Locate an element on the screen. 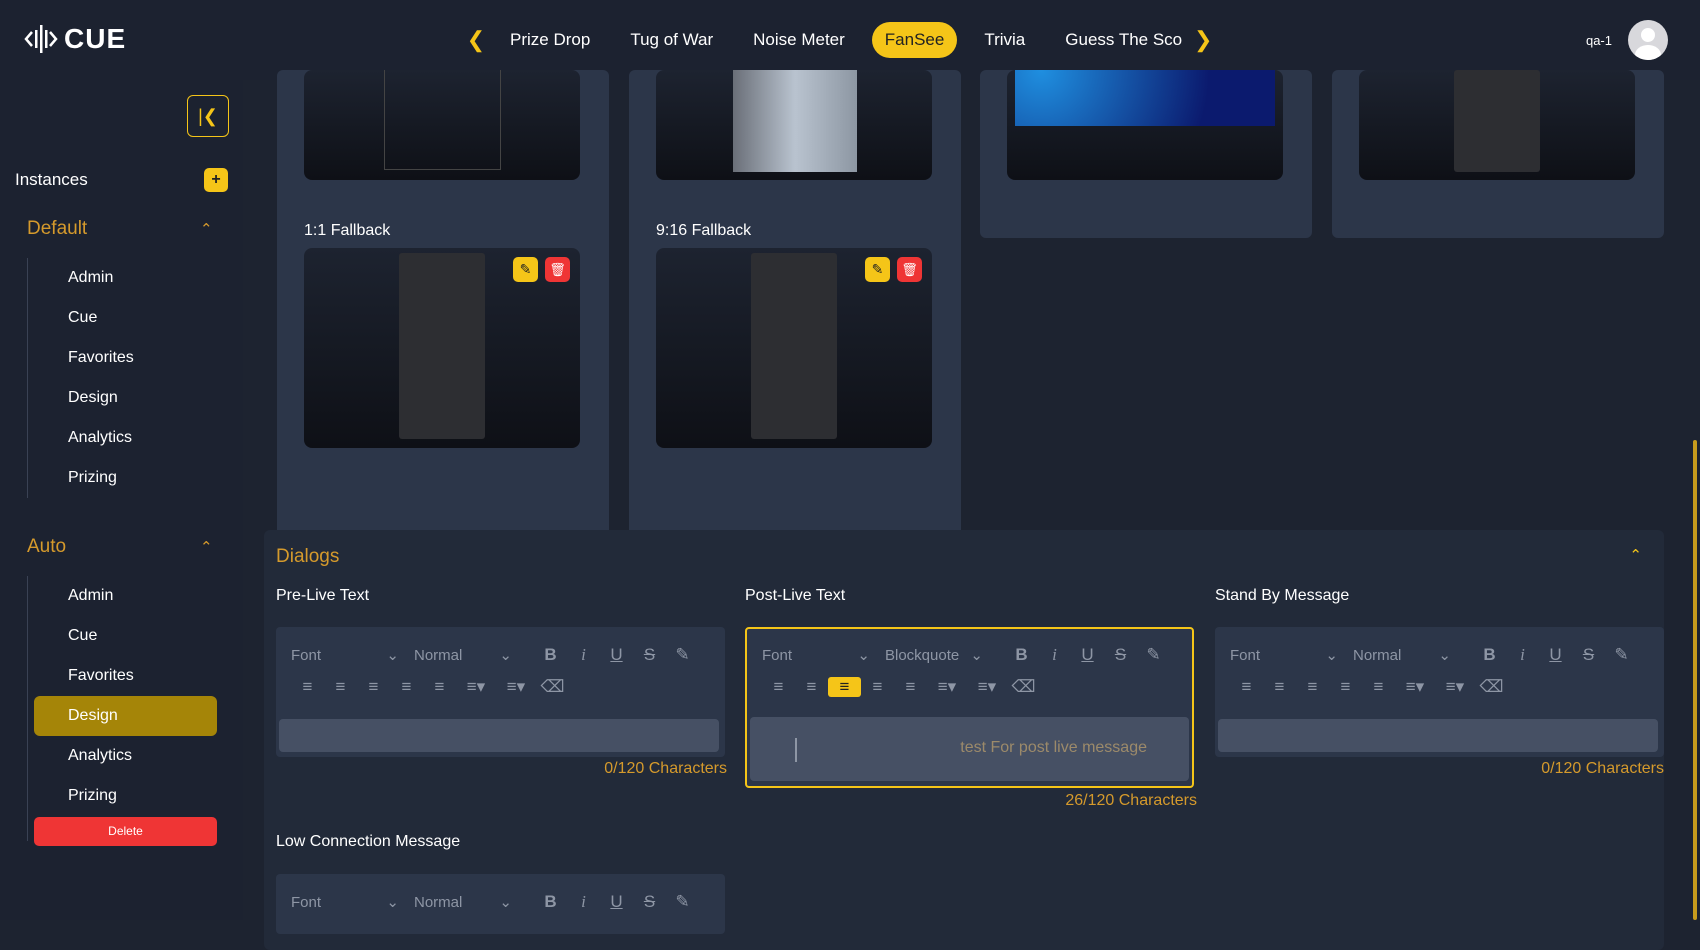 Image resolution: width=1700 pixels, height=950 pixels. tab-noise-meter: Noise Meter is located at coordinates (799, 40).